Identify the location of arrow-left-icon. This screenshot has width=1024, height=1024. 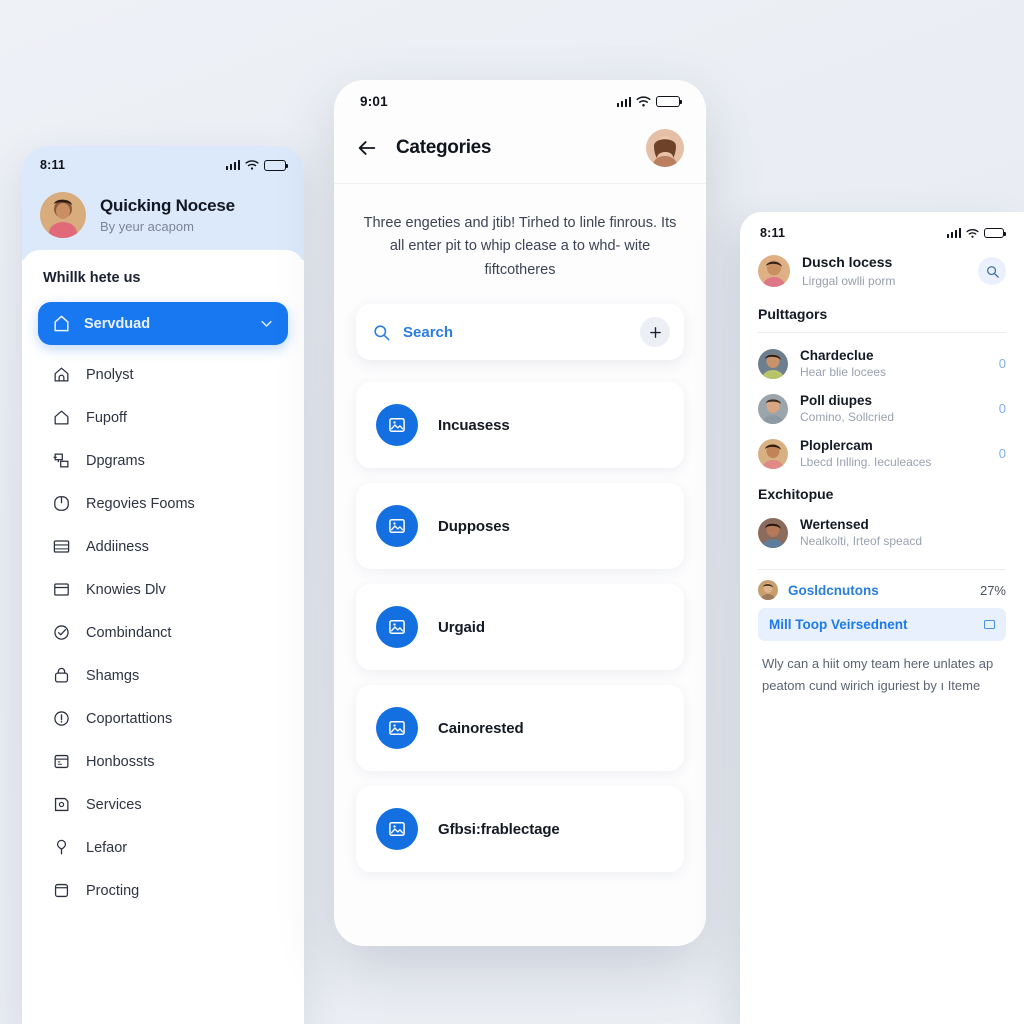
(367, 148).